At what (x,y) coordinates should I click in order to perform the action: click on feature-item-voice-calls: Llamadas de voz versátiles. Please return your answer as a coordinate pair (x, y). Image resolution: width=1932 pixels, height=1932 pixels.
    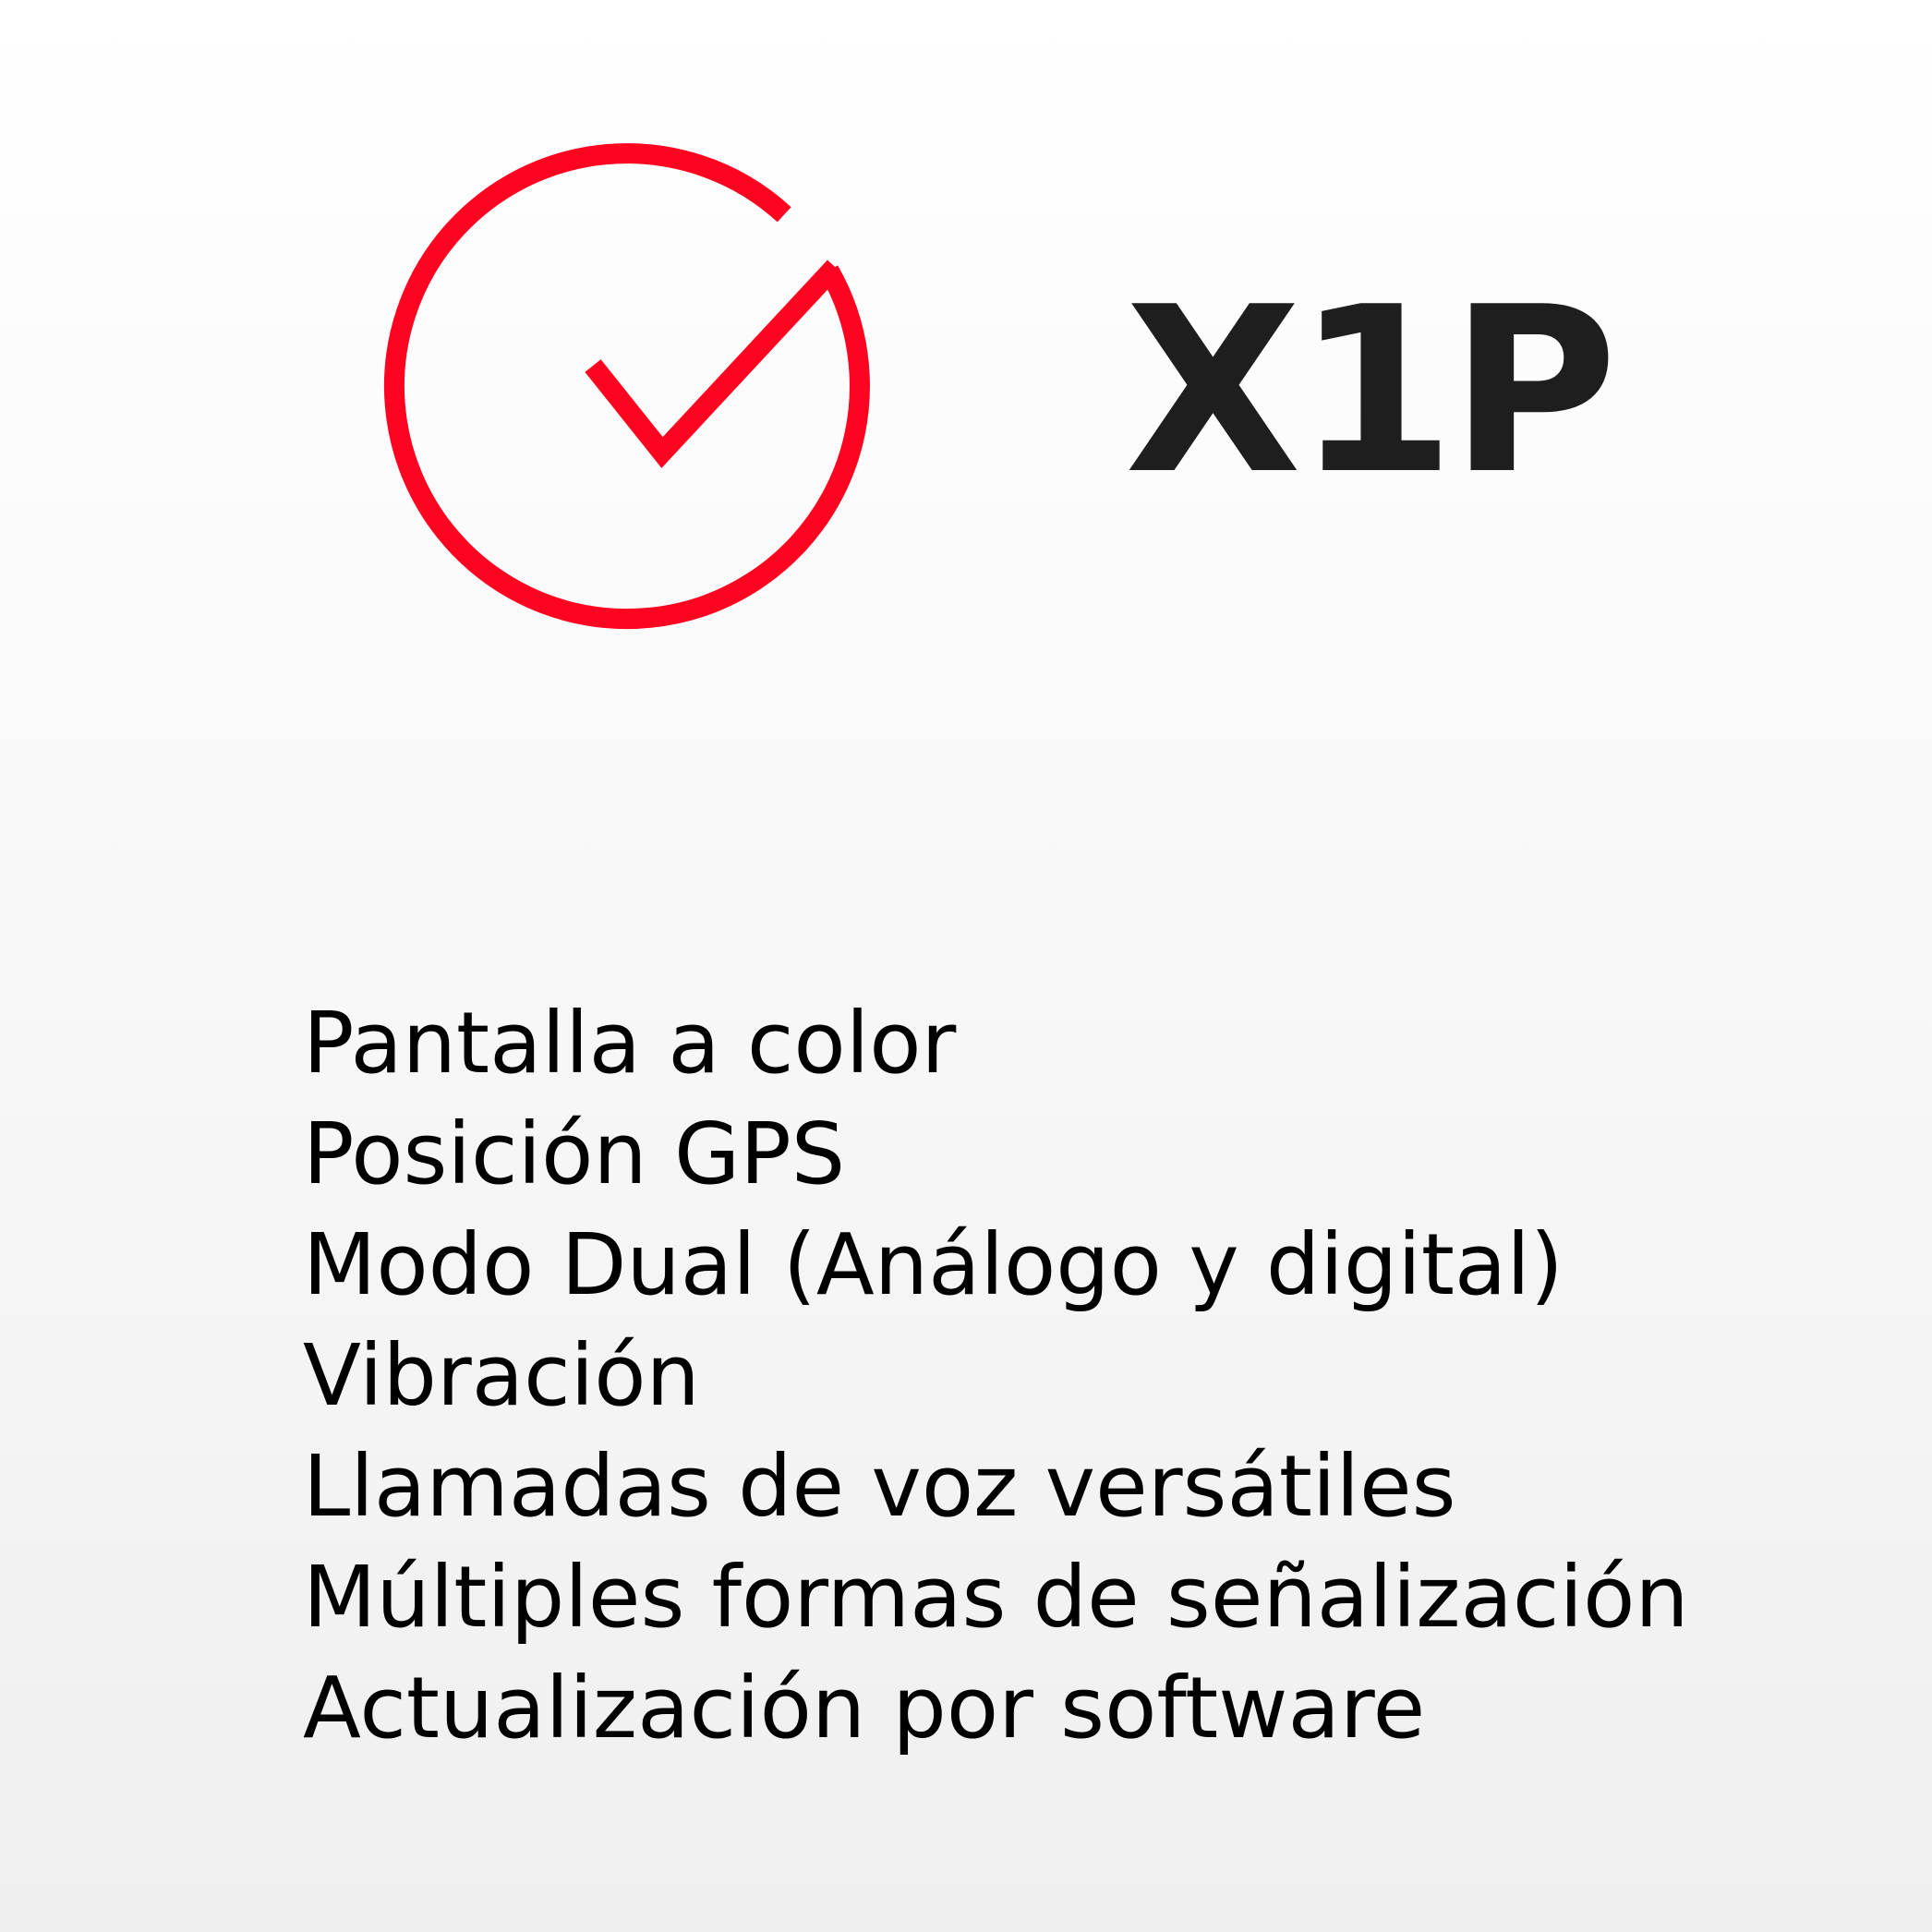
    Looking at the image, I should click on (879, 1487).